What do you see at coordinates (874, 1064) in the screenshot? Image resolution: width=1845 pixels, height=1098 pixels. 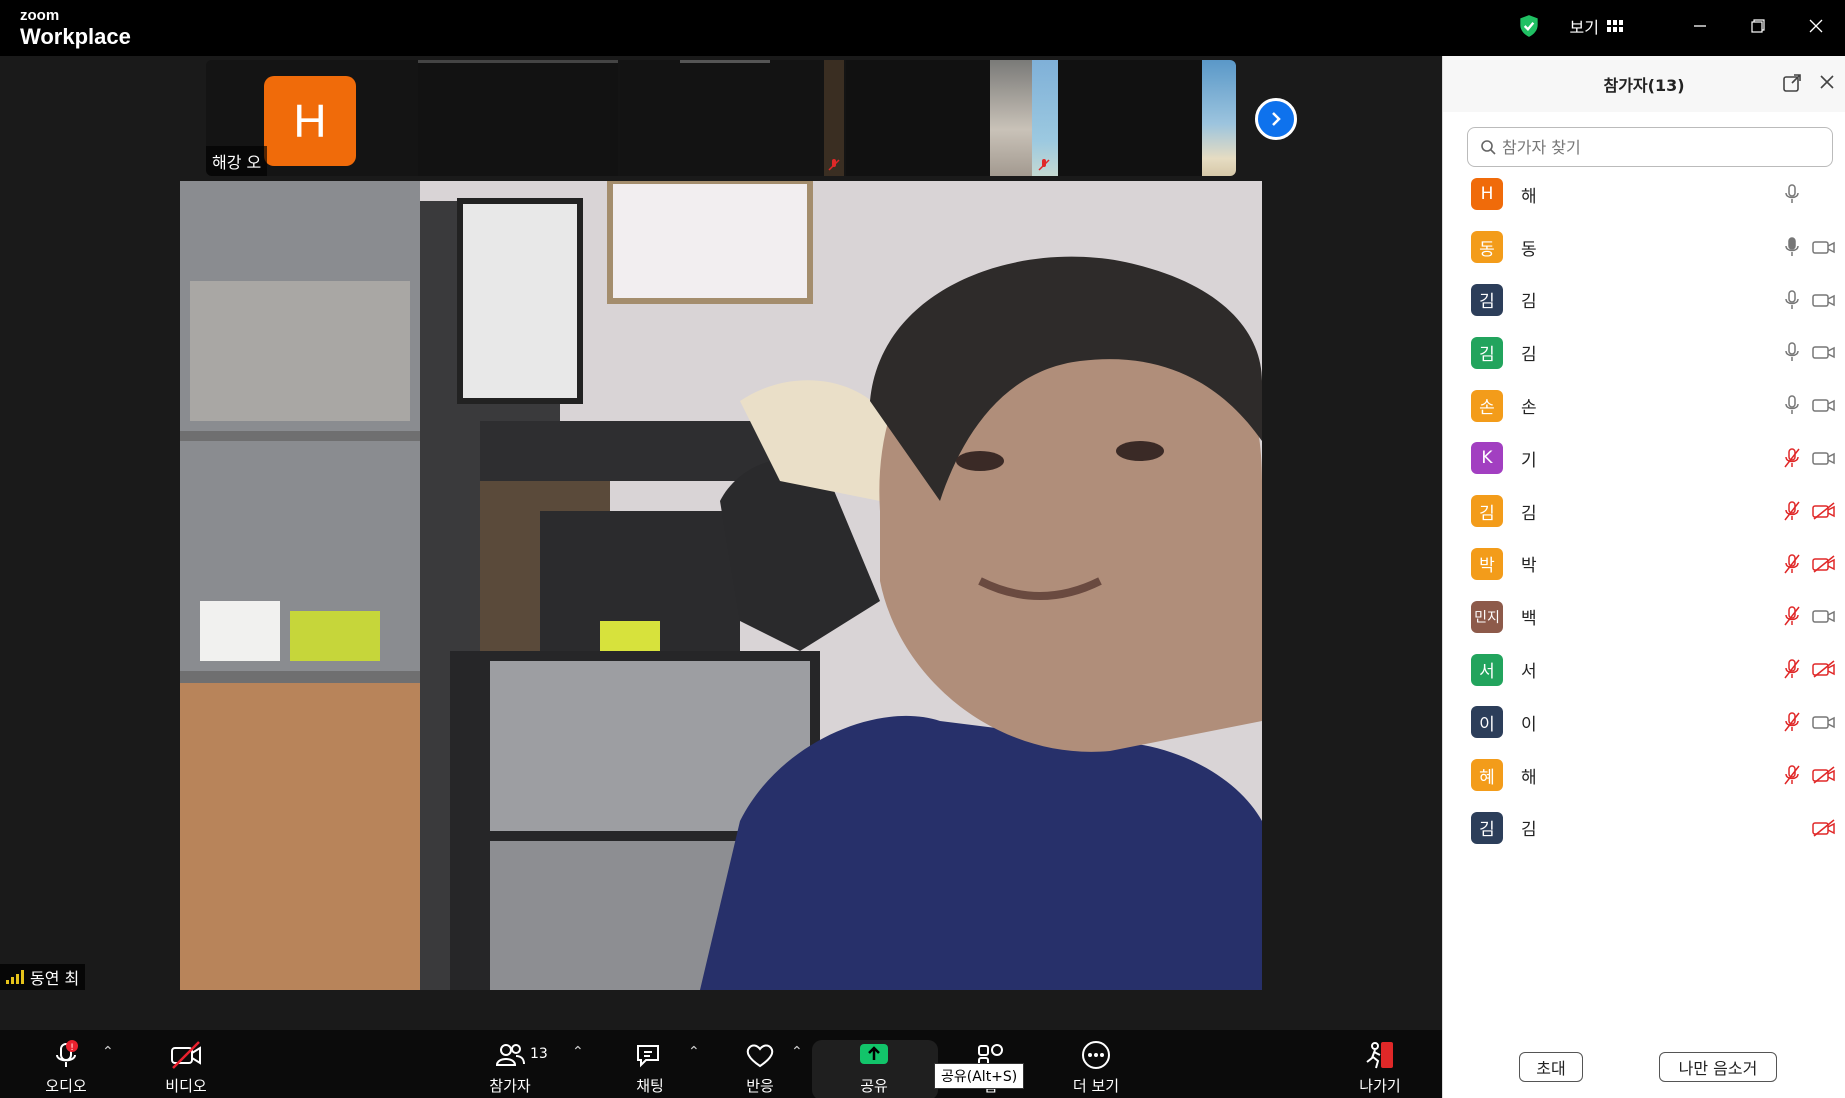 I see `share-button: 공유` at bounding box center [874, 1064].